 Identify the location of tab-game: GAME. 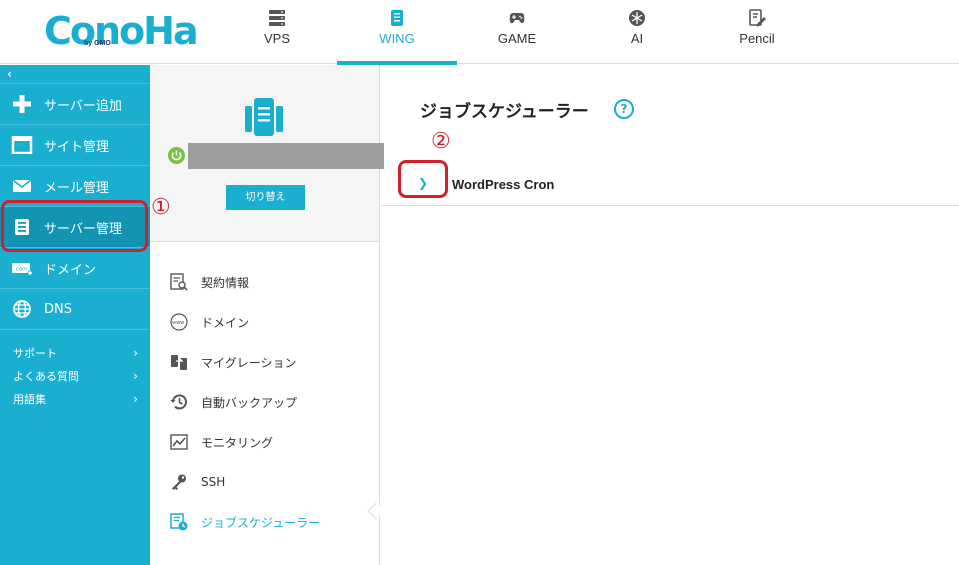
(517, 32).